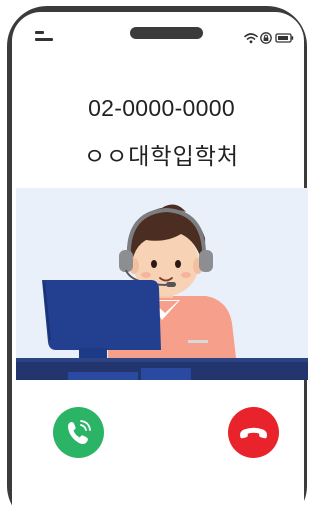 Image resolution: width=323 pixels, height=532 pixels. What do you see at coordinates (161, 156) in the screenshot?
I see `caller-name: ㅇㅇ대학입학처` at bounding box center [161, 156].